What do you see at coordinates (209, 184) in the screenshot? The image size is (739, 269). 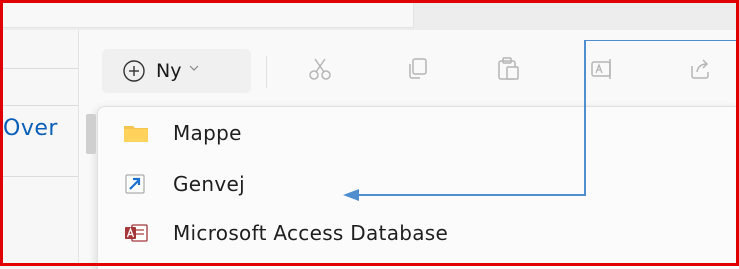 I see `menu-item-label: Genvej` at bounding box center [209, 184].